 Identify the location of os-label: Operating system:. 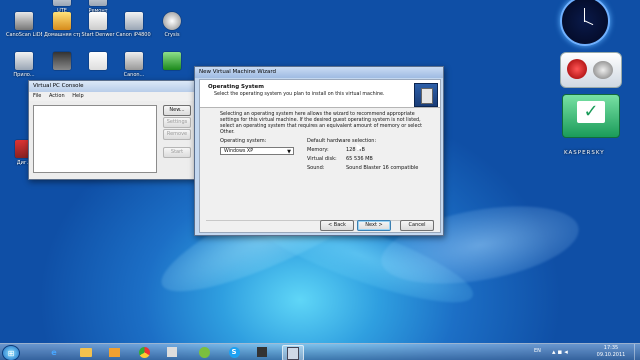
(243, 141).